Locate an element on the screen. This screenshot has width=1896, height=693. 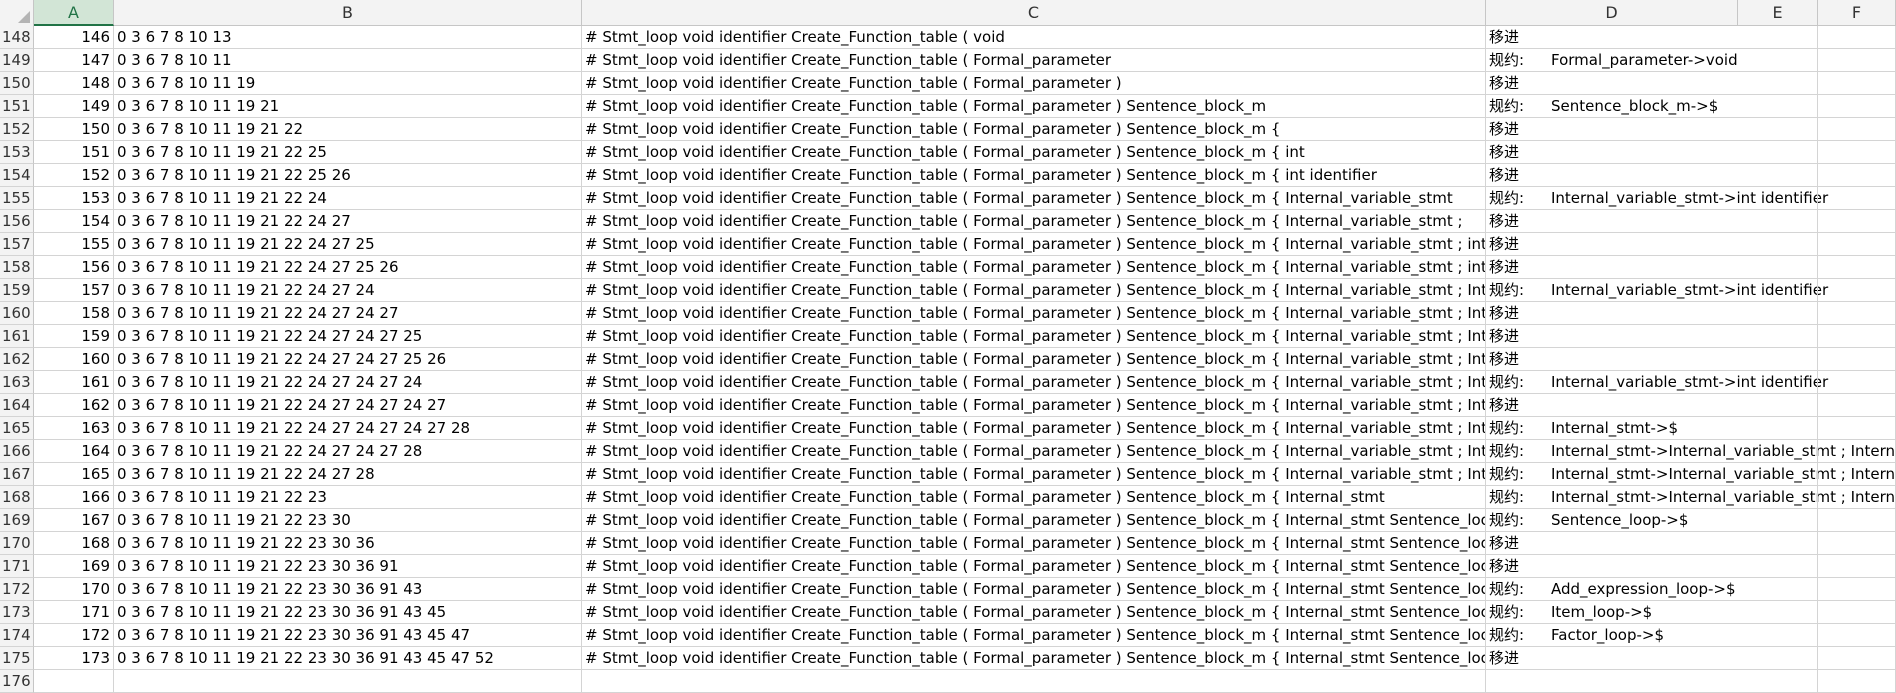
cell-a: 171 is located at coordinates (74, 612).